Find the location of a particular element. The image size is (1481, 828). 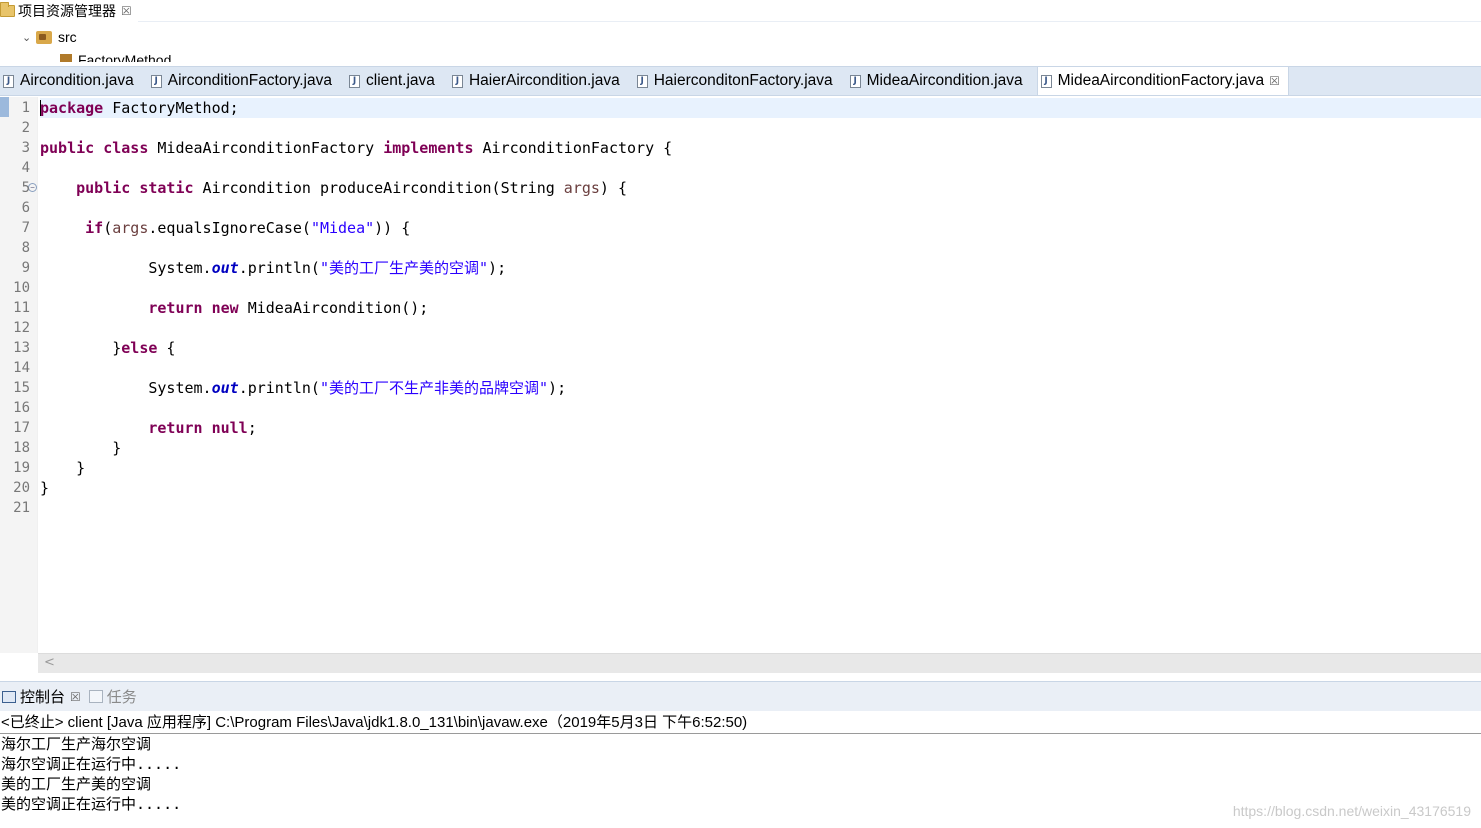

code-token: ; is located at coordinates (252, 428).